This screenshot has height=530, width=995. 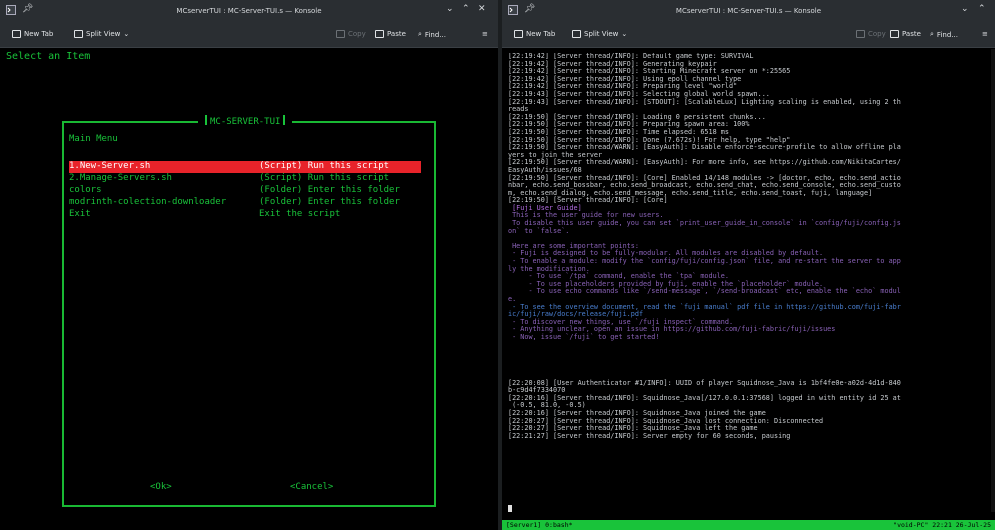 What do you see at coordinates (539, 230) in the screenshot?
I see `log-line: on` to `false`.` at bounding box center [539, 230].